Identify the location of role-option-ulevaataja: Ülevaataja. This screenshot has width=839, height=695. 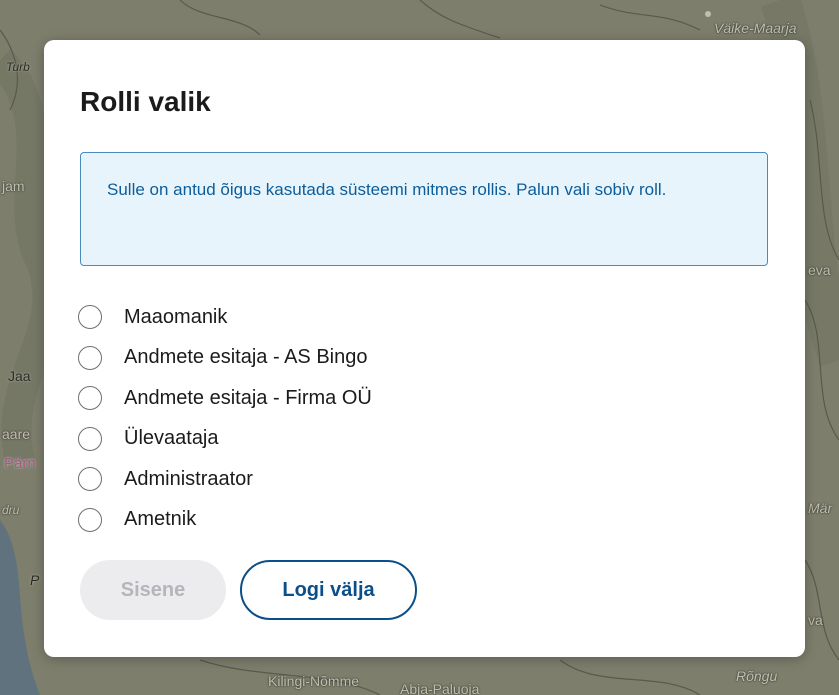
(225, 439).